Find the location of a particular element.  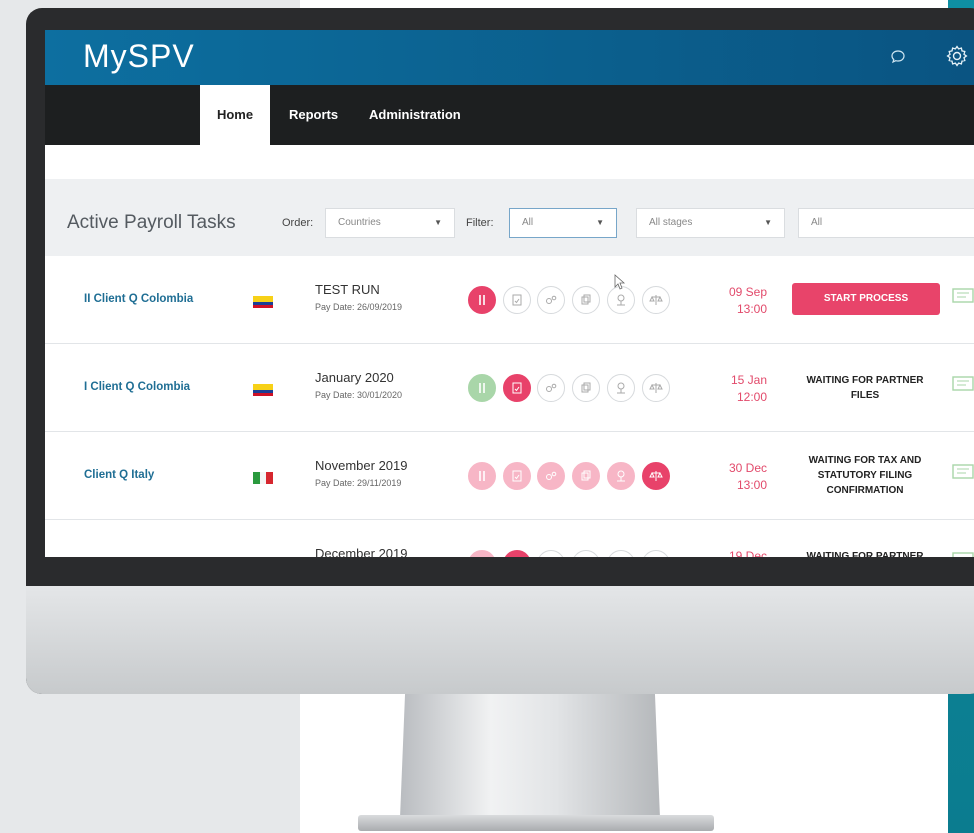

client-name-link: Client Q Italy is located at coordinates (119, 475).